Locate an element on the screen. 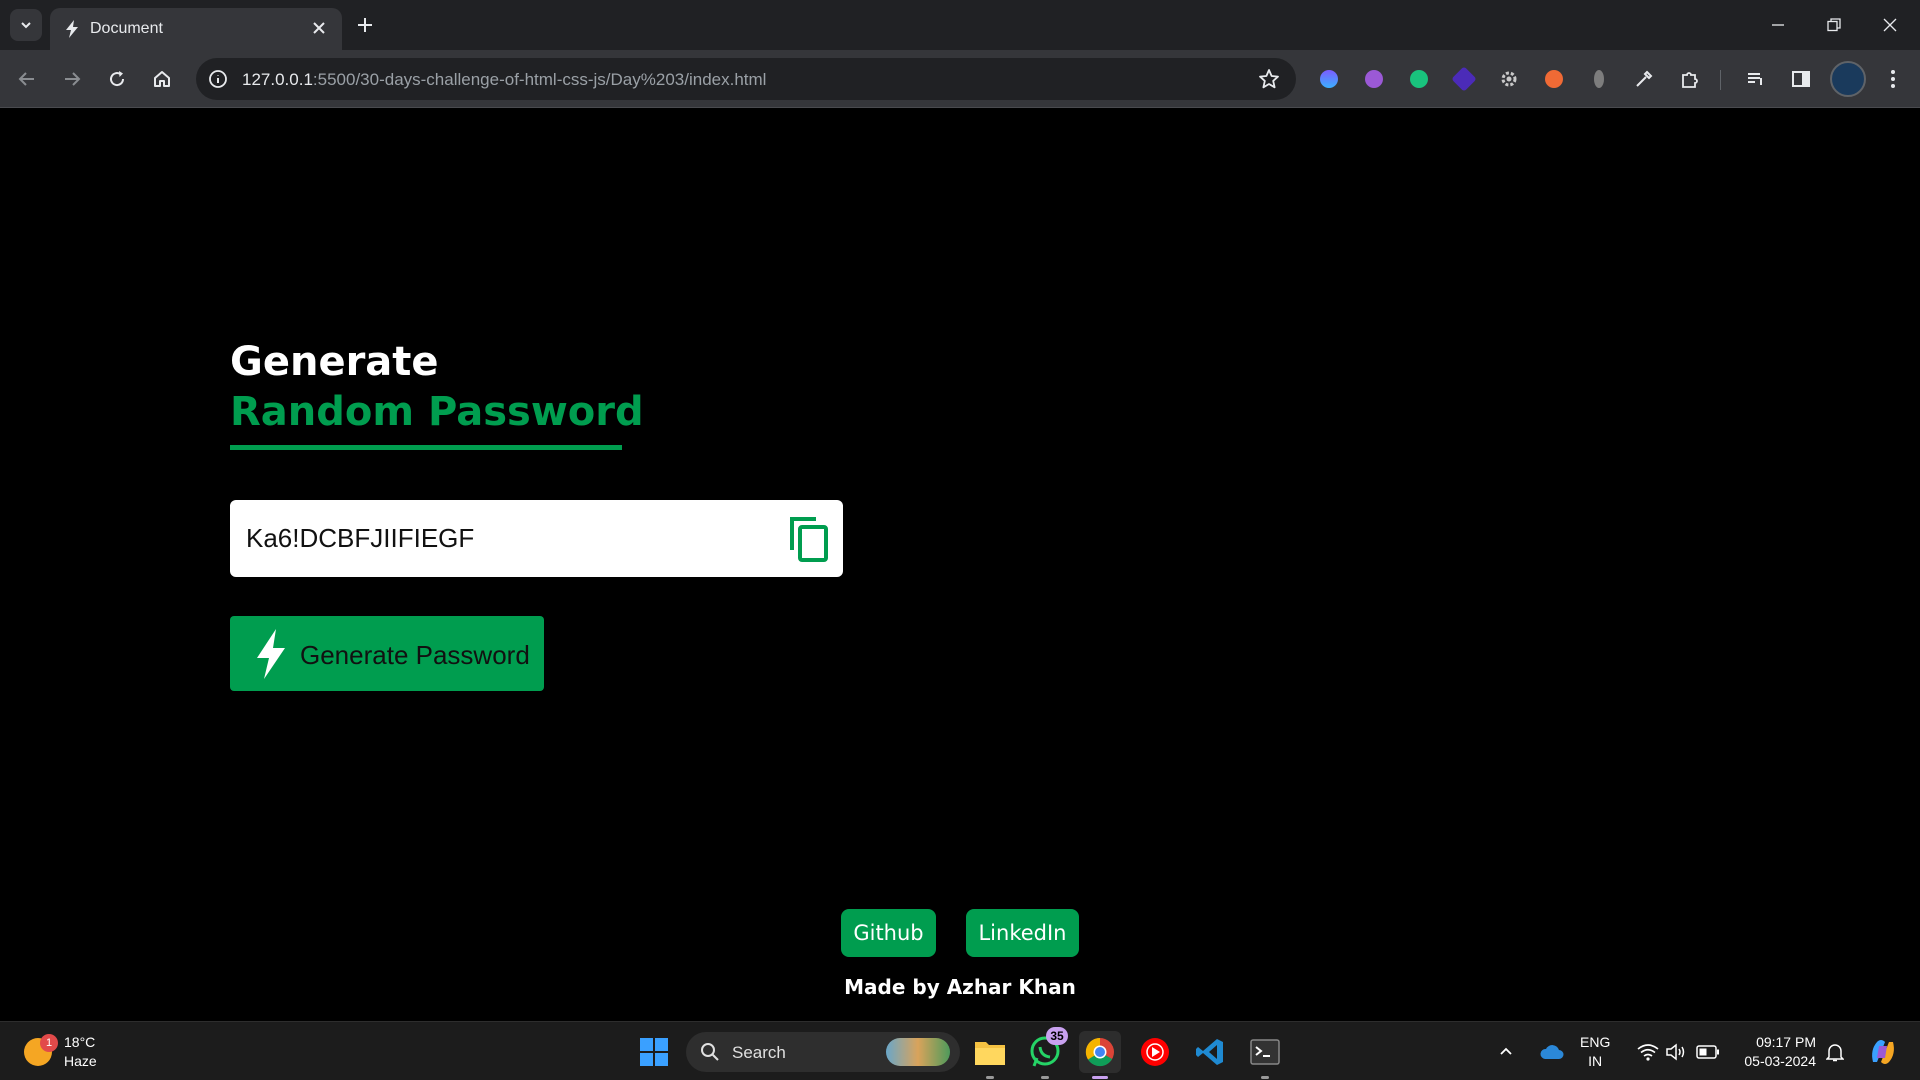 This screenshot has height=1080, width=1920. generate-password-button: Generate Password is located at coordinates (387, 653).